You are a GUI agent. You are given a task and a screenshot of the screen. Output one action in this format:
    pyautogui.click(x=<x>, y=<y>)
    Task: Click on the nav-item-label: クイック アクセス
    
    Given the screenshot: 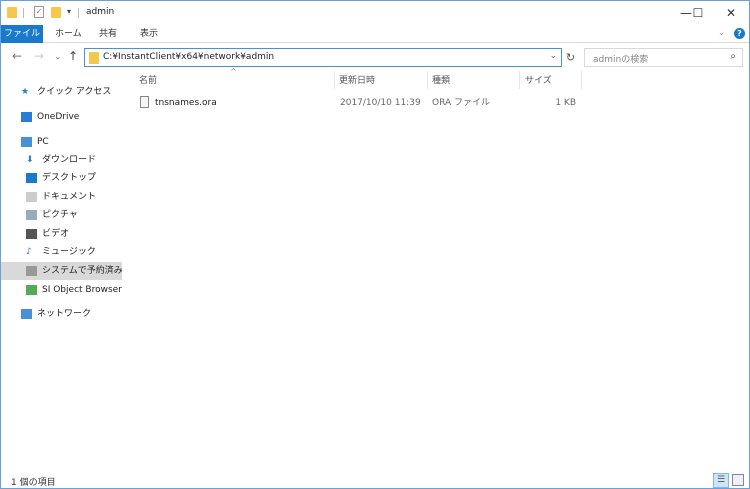 What is the action you would take?
    pyautogui.click(x=74, y=92)
    